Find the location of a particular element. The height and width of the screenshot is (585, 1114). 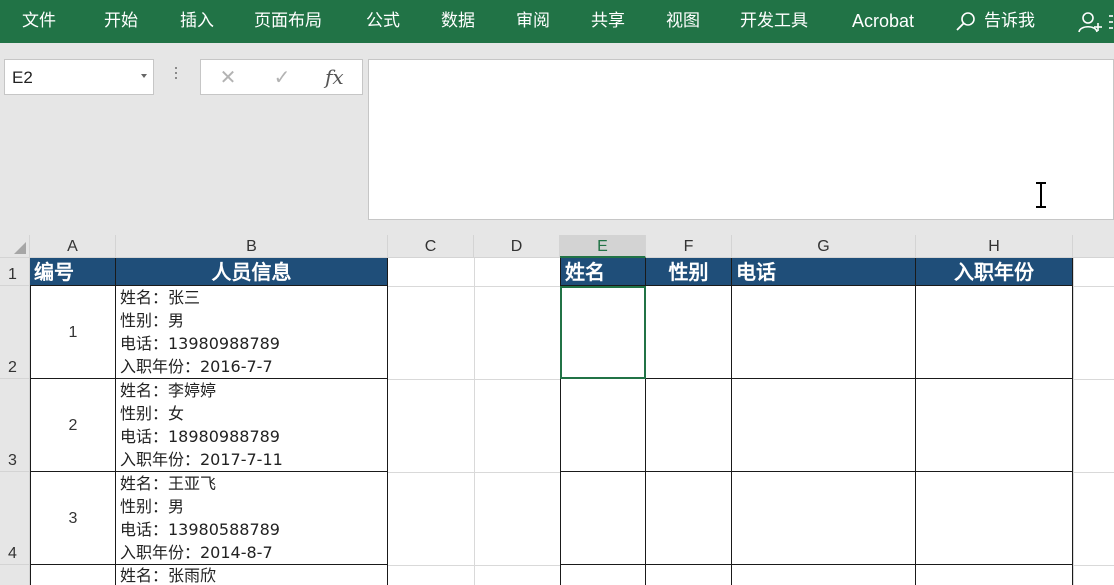

cell-g5 is located at coordinates (824, 575).